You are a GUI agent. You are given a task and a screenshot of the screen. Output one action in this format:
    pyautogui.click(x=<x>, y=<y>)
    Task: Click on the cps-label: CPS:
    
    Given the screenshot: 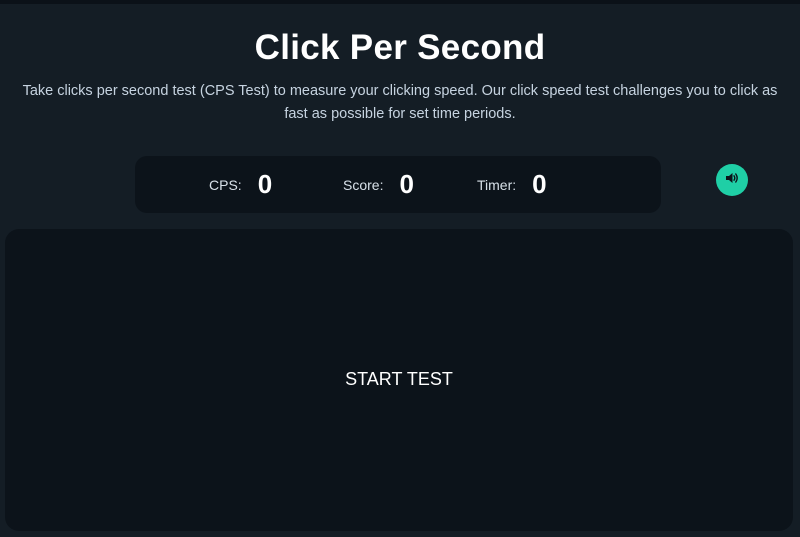 What is the action you would take?
    pyautogui.click(x=225, y=184)
    